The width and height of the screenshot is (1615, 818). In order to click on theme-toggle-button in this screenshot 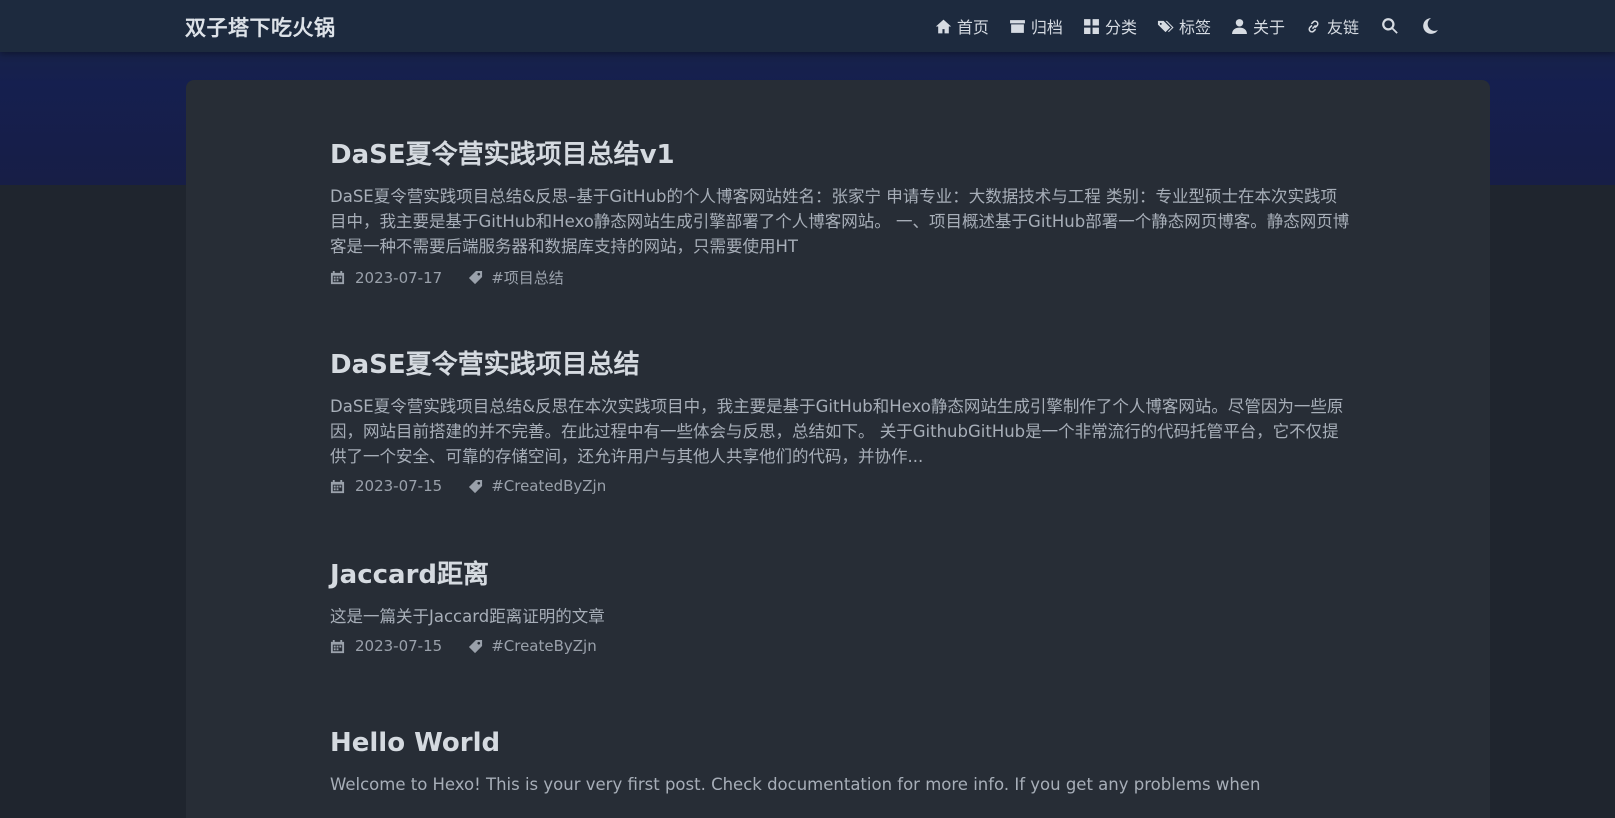, I will do `click(1430, 26)`.